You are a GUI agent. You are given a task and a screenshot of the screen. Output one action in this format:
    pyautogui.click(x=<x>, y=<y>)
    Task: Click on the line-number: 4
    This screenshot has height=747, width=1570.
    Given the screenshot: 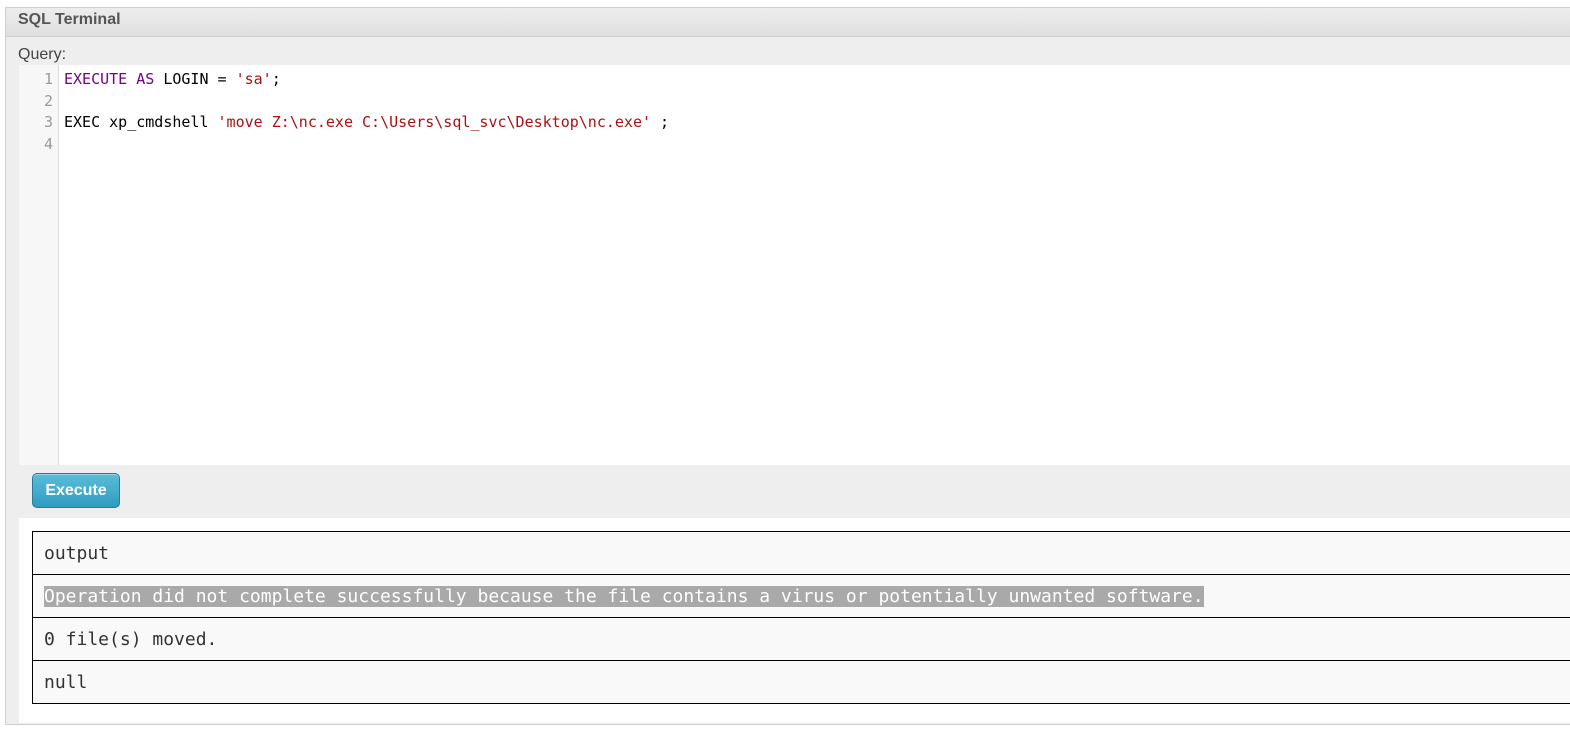 What is the action you would take?
    pyautogui.click(x=48, y=143)
    